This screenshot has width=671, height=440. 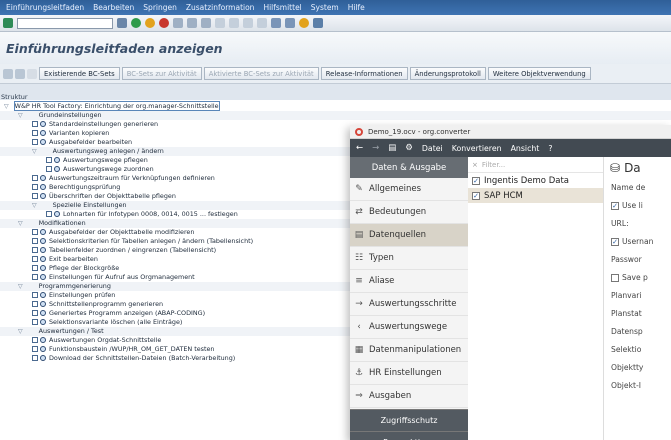 I want to click on nav-item: ▤ Datenquellen, so click(x=409, y=235).